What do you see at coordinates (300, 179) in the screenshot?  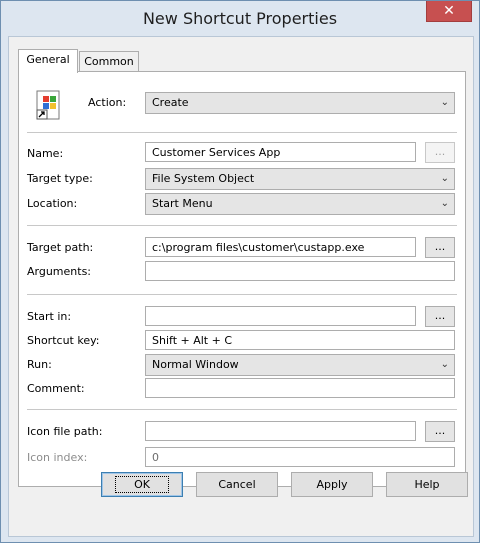 I see `target-type-dropdown: File System Object ⌄` at bounding box center [300, 179].